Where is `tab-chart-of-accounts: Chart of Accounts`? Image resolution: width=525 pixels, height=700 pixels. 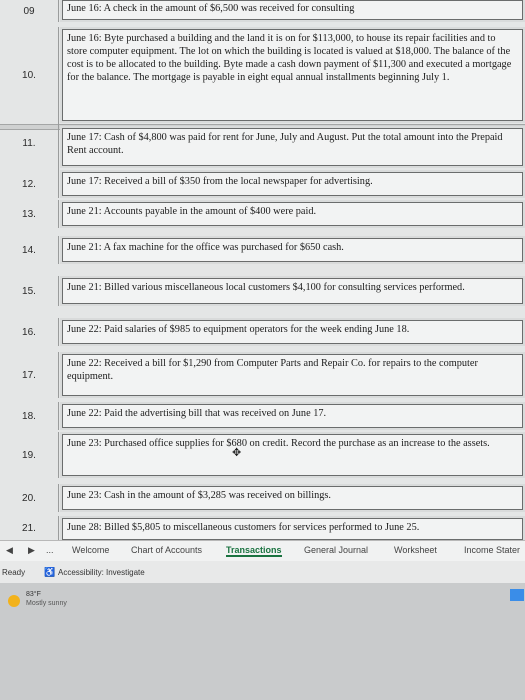
tab-chart-of-accounts: Chart of Accounts is located at coordinates (166, 550).